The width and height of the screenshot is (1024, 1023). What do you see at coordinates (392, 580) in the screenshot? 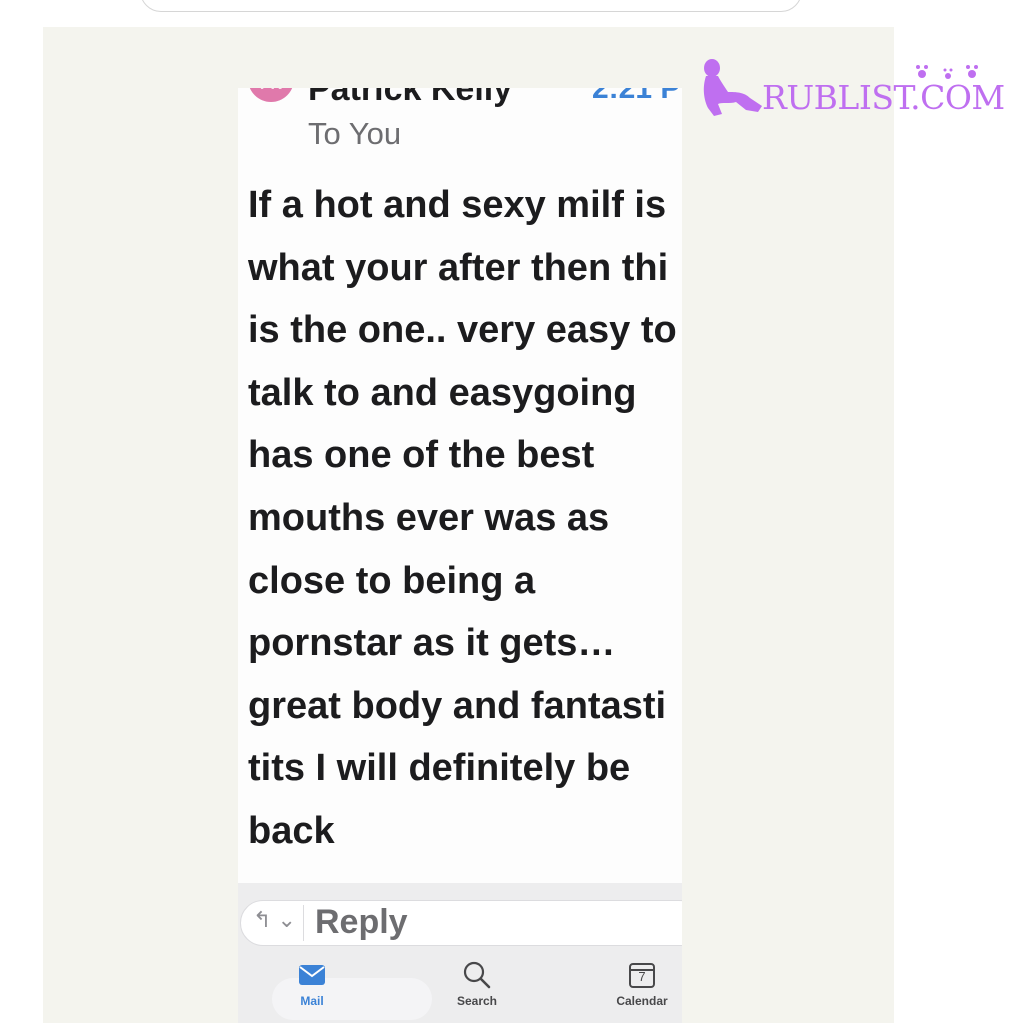
I see `email-body-line: close to being a` at bounding box center [392, 580].